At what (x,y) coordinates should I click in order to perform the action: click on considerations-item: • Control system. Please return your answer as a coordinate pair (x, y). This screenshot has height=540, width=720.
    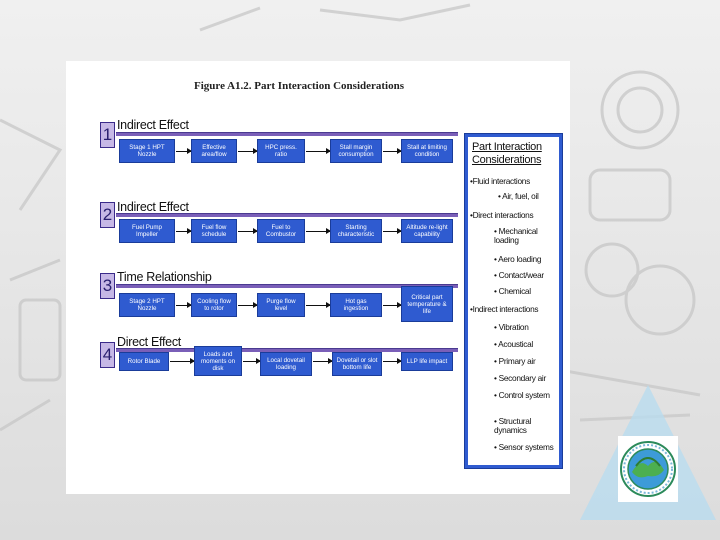
    Looking at the image, I should click on (522, 395).